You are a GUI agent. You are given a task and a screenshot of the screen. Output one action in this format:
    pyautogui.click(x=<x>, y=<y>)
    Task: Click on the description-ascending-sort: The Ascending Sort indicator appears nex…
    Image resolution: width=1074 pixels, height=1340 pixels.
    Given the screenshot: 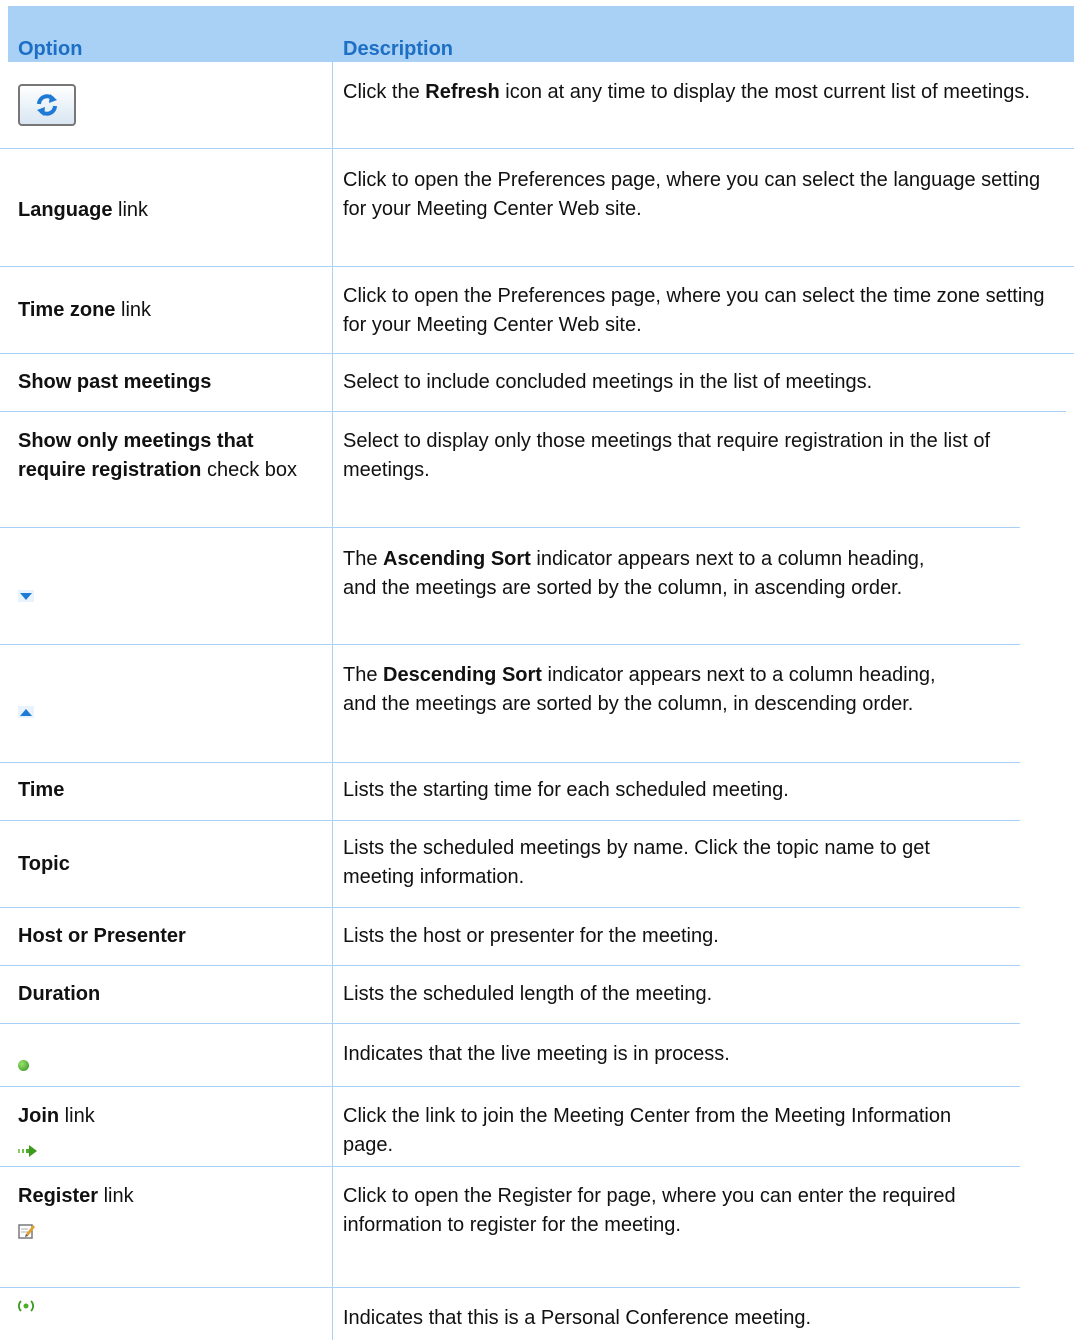 What is the action you would take?
    pyautogui.click(x=634, y=573)
    